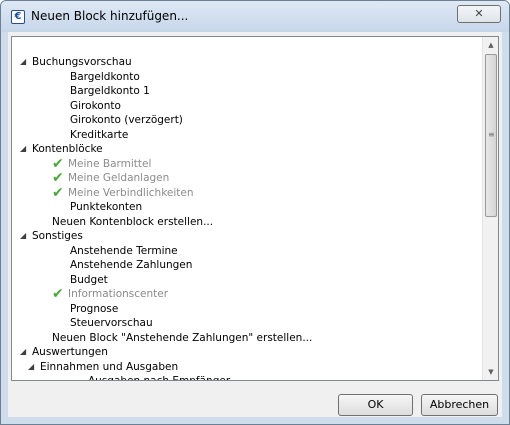 Image resolution: width=510 pixels, height=425 pixels. I want to click on tree-item: Budget, so click(247, 280).